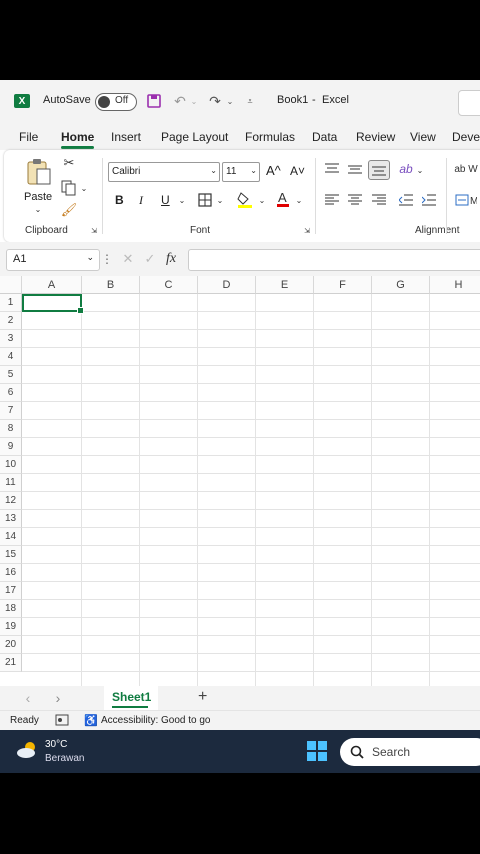  Describe the element at coordinates (94, 231) in the screenshot. I see `clipboard-launcher-icon: ⇲` at that location.